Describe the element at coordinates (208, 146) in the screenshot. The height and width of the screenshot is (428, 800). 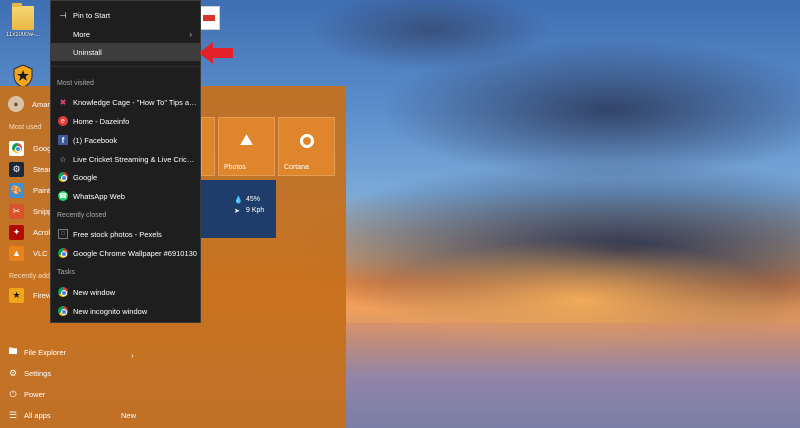
I see `tile-partial` at that location.